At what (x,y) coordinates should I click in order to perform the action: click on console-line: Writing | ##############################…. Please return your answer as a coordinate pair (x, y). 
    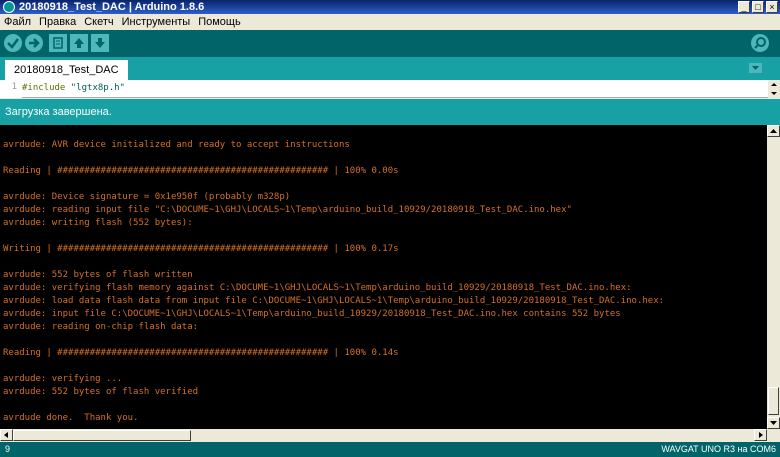
    Looking at the image, I should click on (201, 249).